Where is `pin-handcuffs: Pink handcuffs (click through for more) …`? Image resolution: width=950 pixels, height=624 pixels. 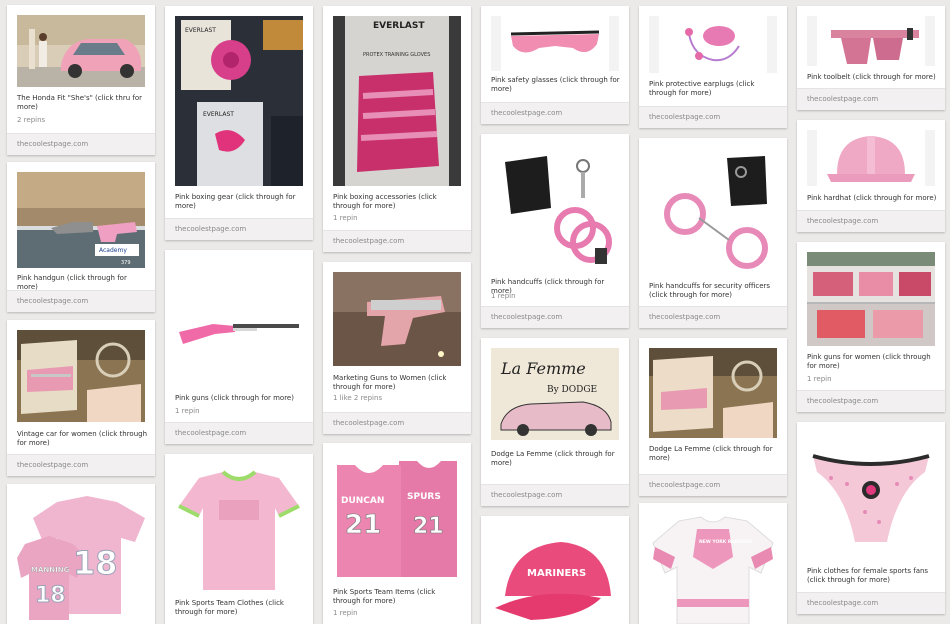 pin-handcuffs: Pink handcuffs (click through for more) … is located at coordinates (555, 231).